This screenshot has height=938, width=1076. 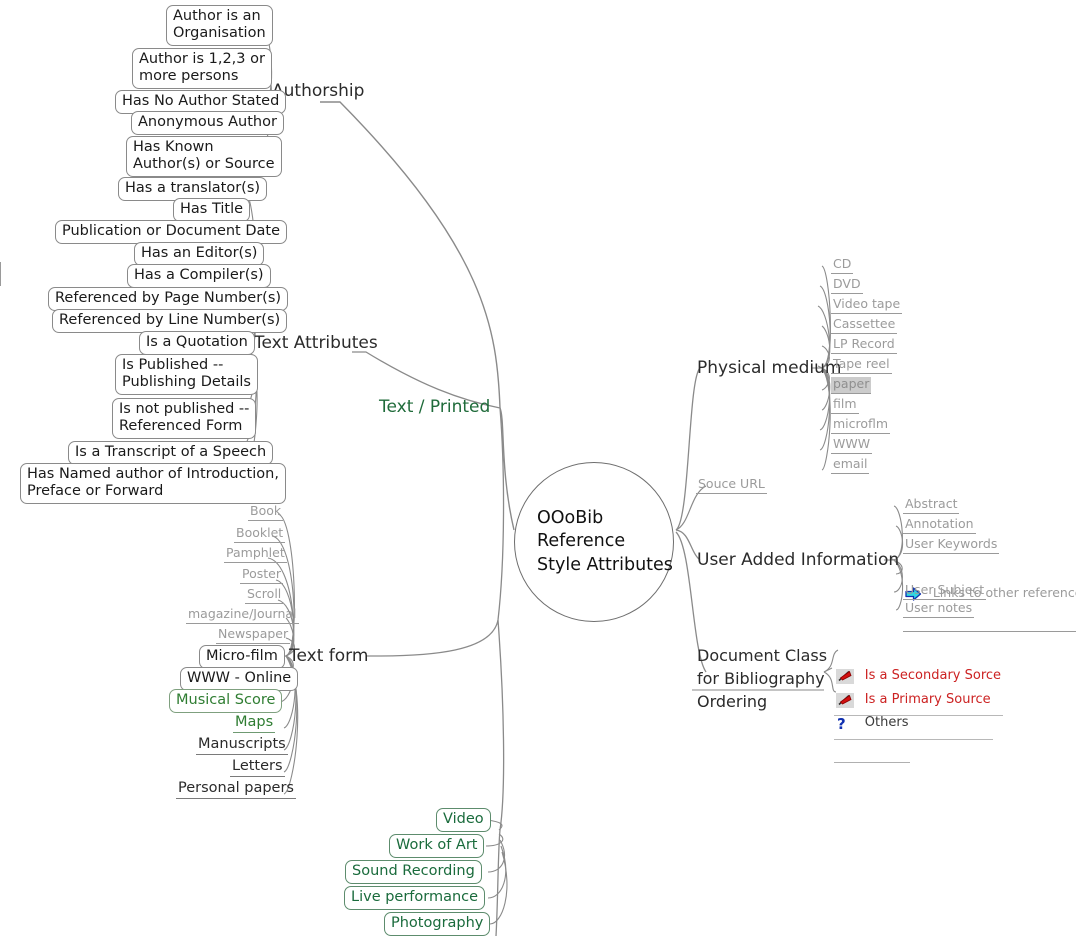 What do you see at coordinates (605, 541) in the screenshot?
I see `center-node-label: OOoBib Reference Style Attributes` at bounding box center [605, 541].